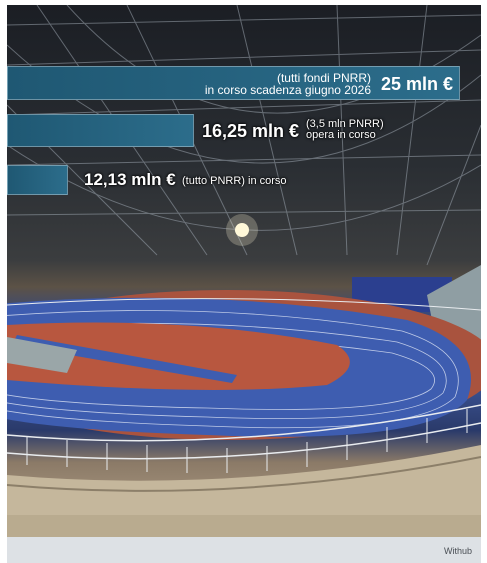  I want to click on photo-credit: Withub, so click(457, 551).